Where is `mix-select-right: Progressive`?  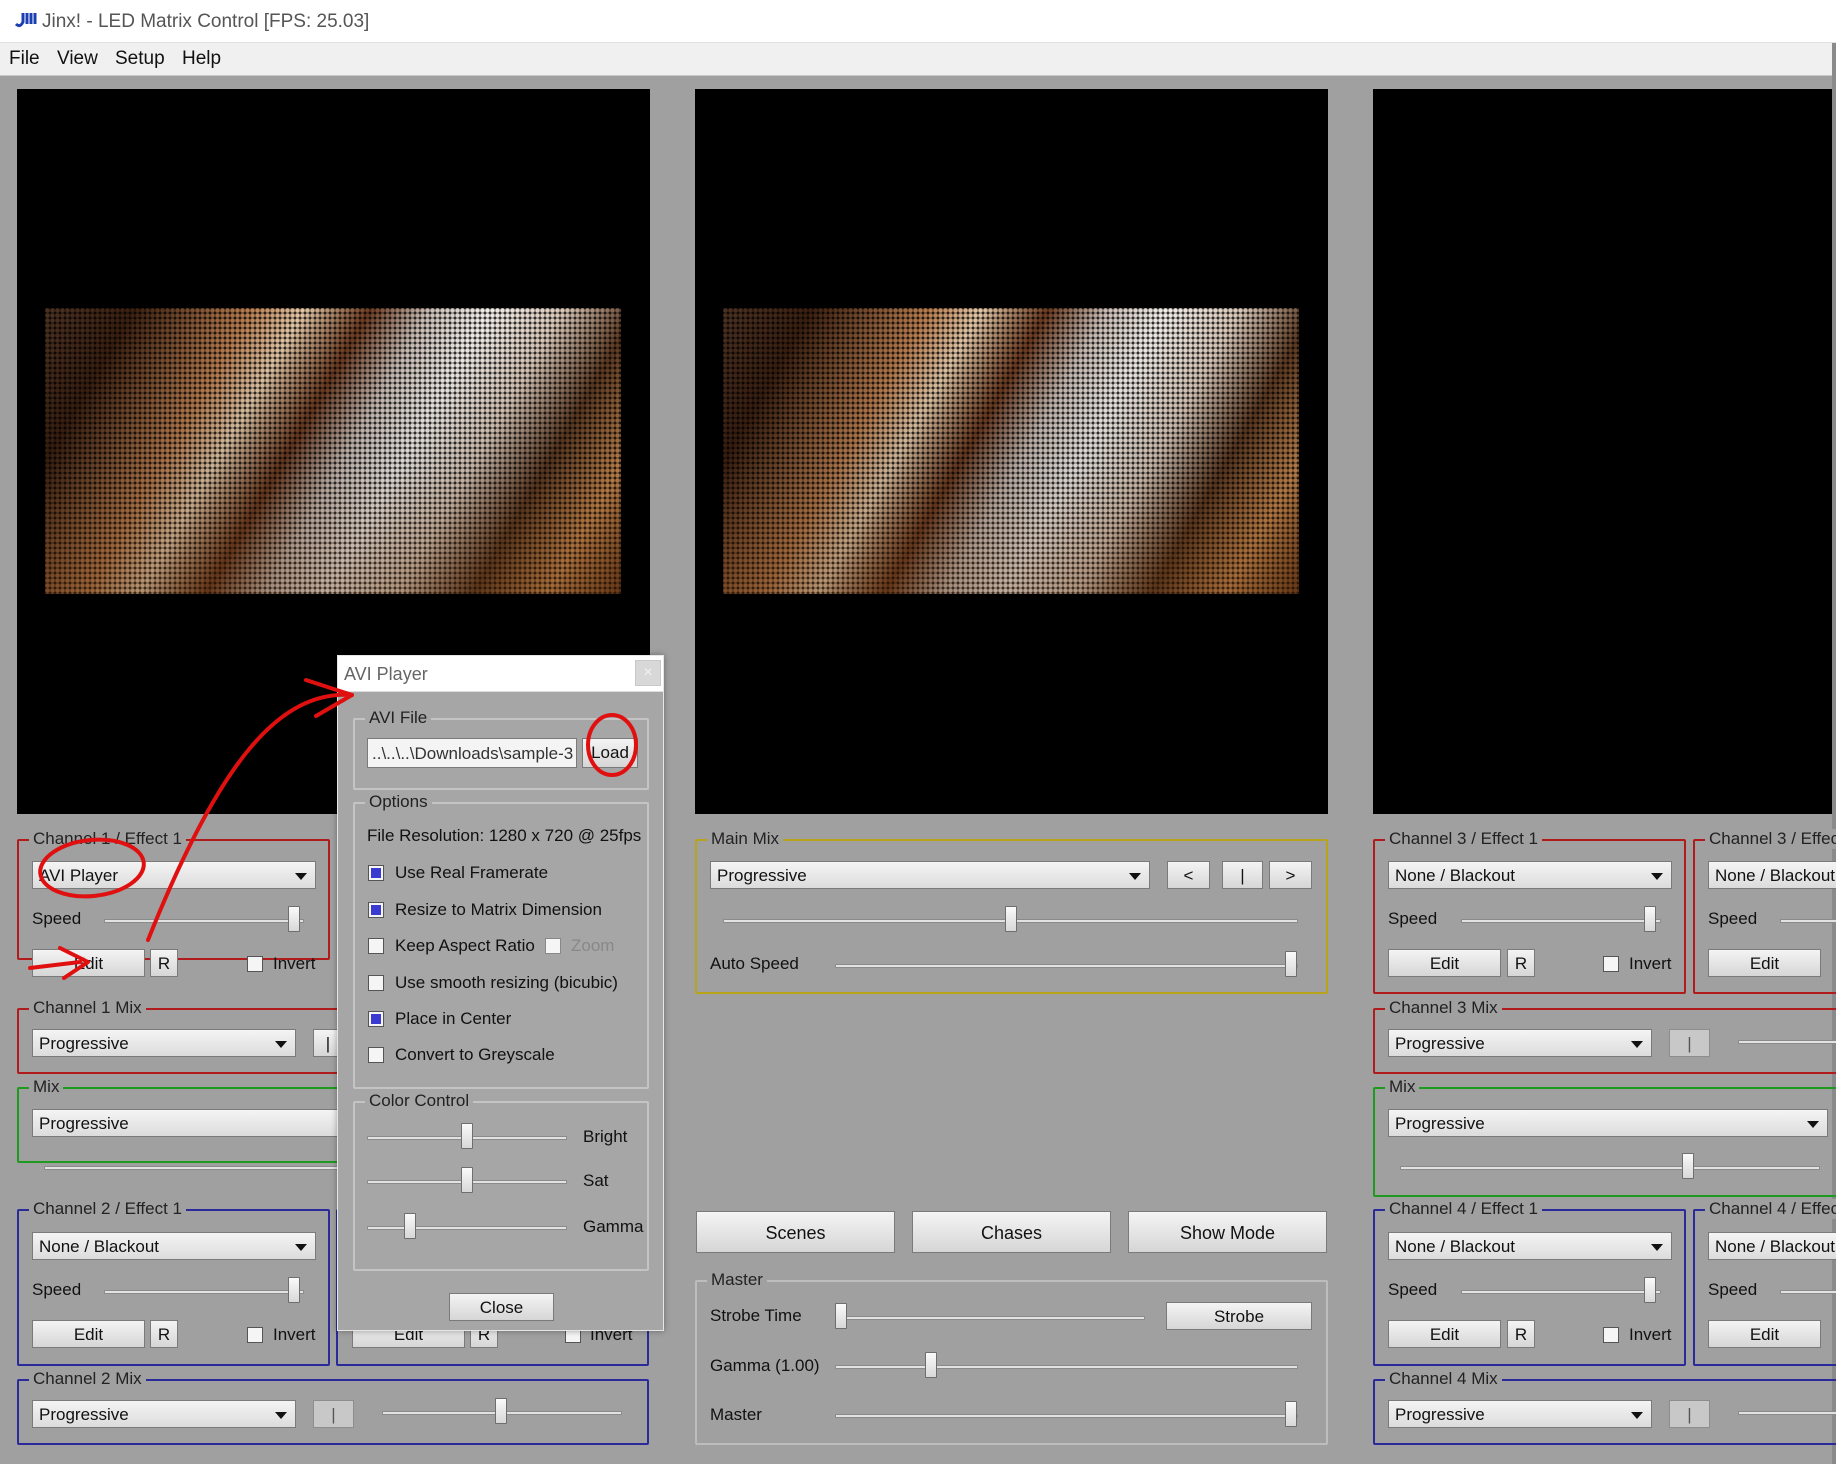 mix-select-right: Progressive is located at coordinates (1608, 1123).